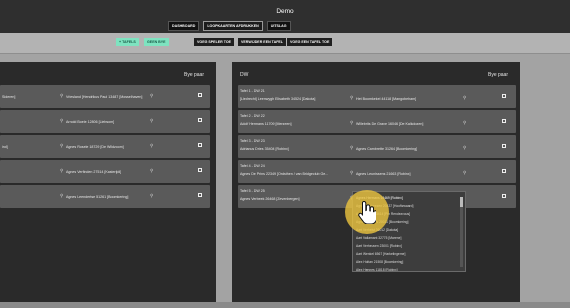 Image resolution: width=570 pixels, height=308 pixels. What do you see at coordinates (252, 116) in the screenshot?
I see `table-label: Tafel 2 - DW 22` at bounding box center [252, 116].